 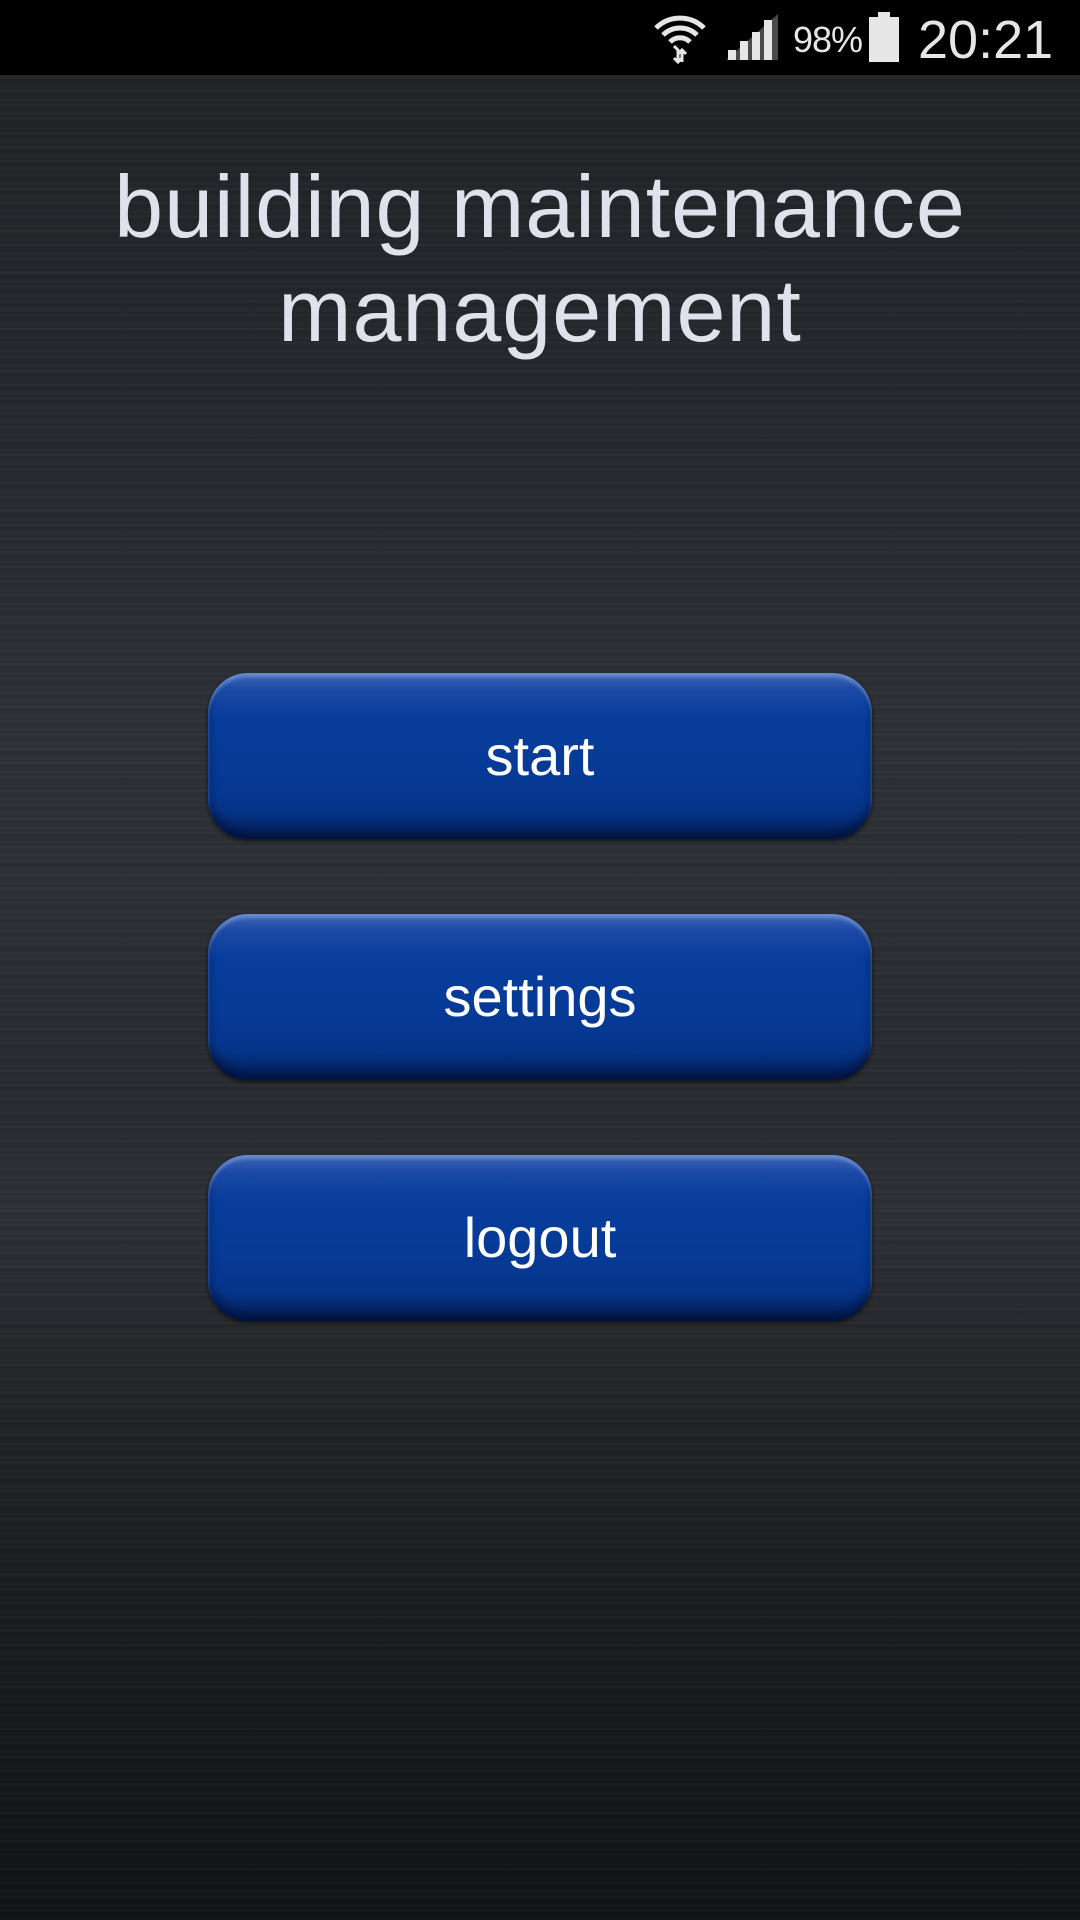 I want to click on battery-icon, so click(x=884, y=37).